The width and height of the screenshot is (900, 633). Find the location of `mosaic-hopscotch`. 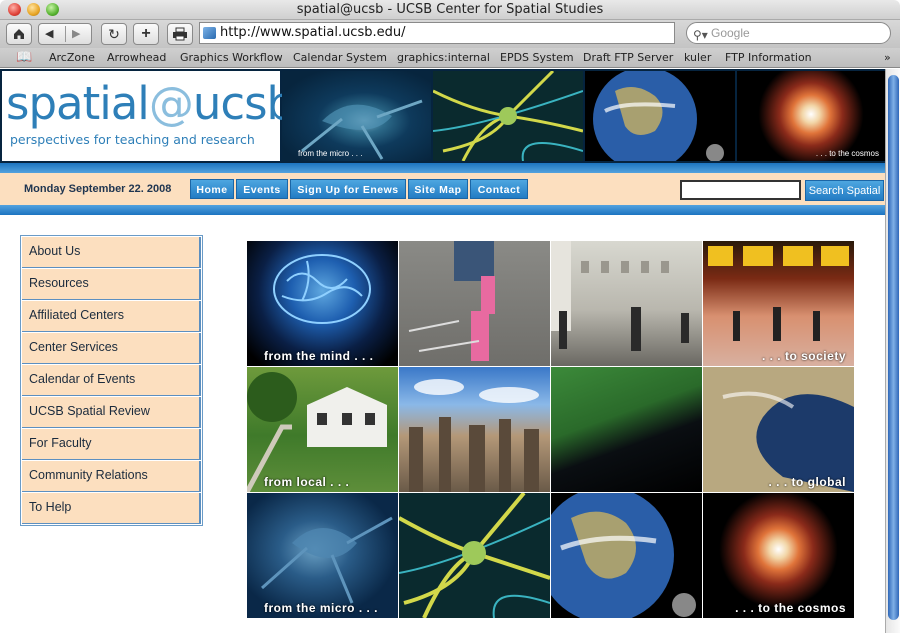

mosaic-hopscotch is located at coordinates (474, 303).